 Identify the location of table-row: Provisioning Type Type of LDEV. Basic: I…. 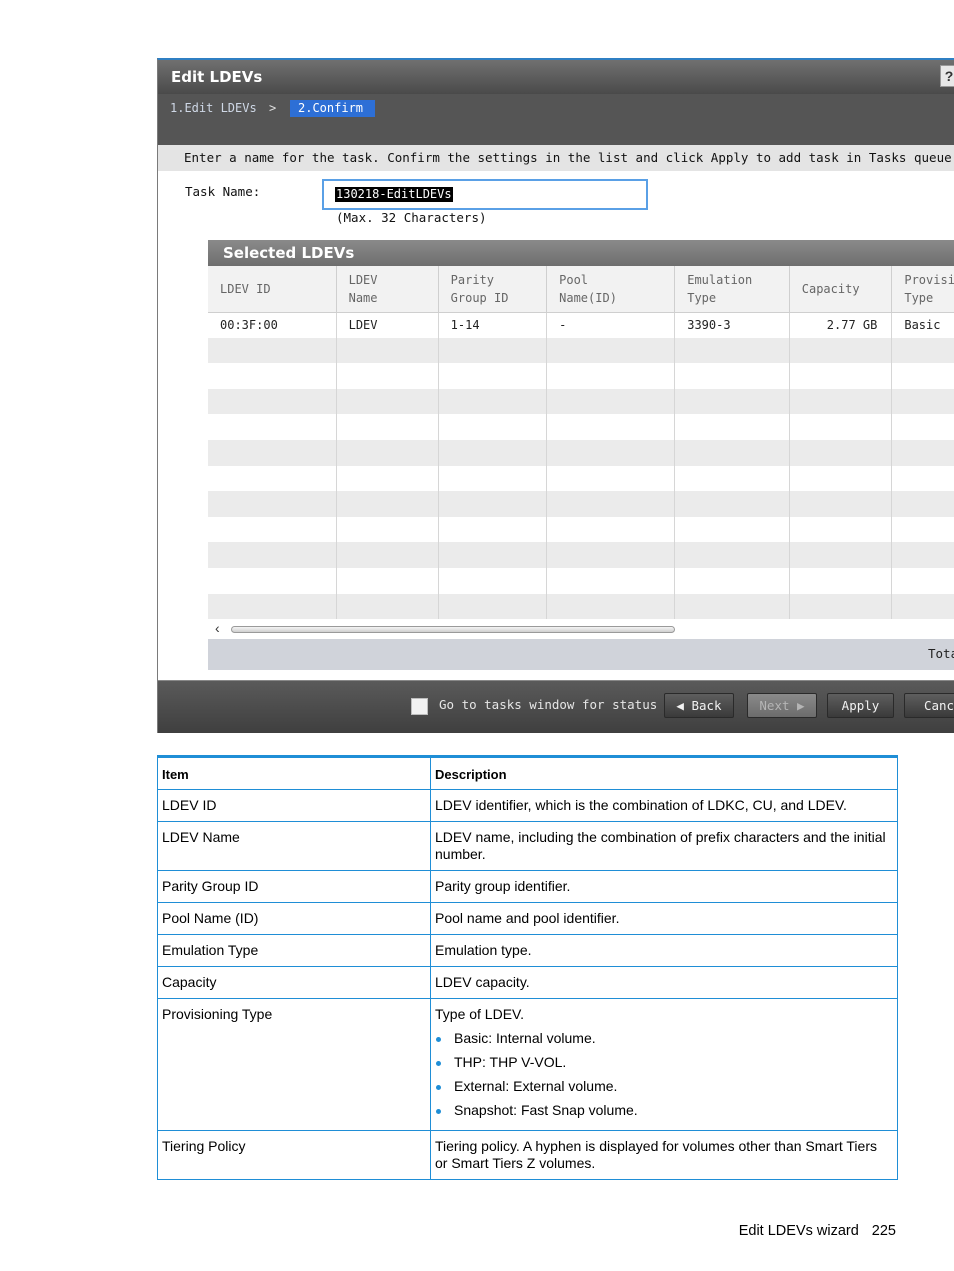
(527, 1064).